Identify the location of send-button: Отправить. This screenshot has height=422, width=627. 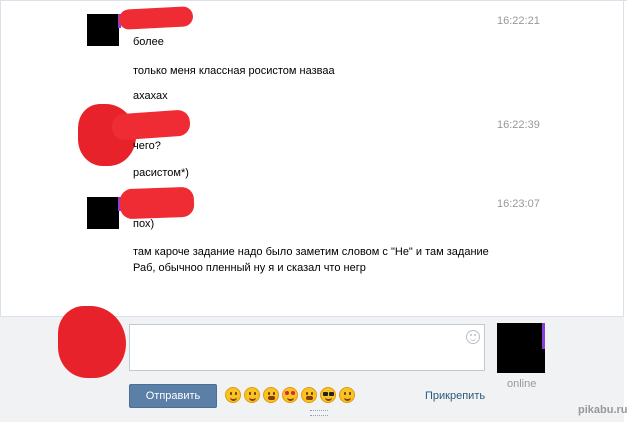
(173, 396).